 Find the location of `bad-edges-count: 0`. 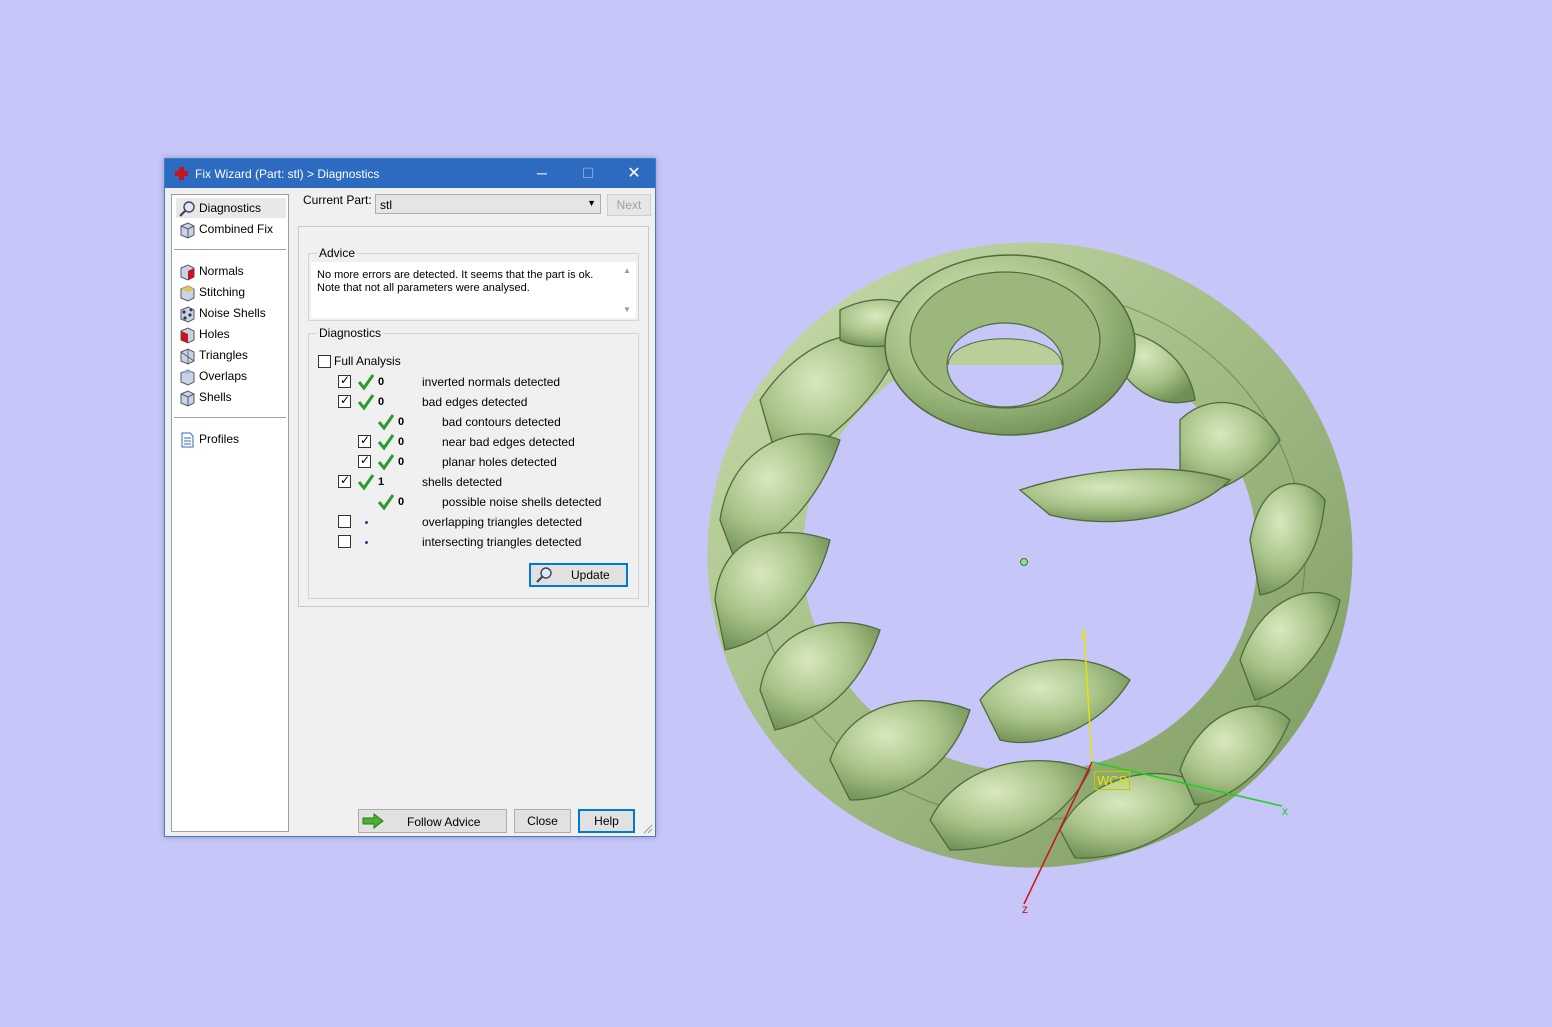

bad-edges-count: 0 is located at coordinates (381, 402).